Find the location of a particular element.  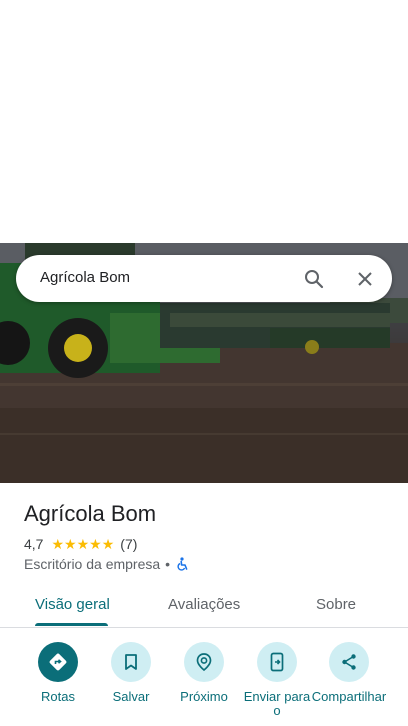

category-row: Escritório da empresa • is located at coordinates (107, 564).